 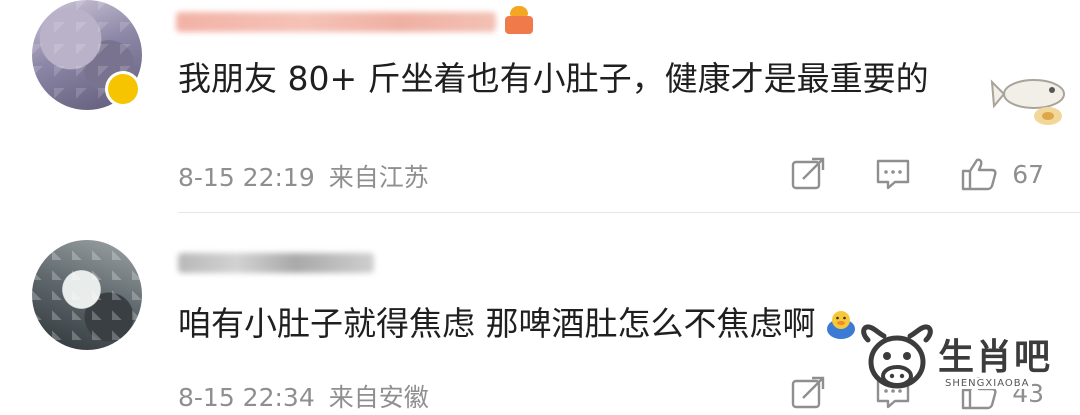 I want to click on ox-logo-icon, so click(x=897, y=356).